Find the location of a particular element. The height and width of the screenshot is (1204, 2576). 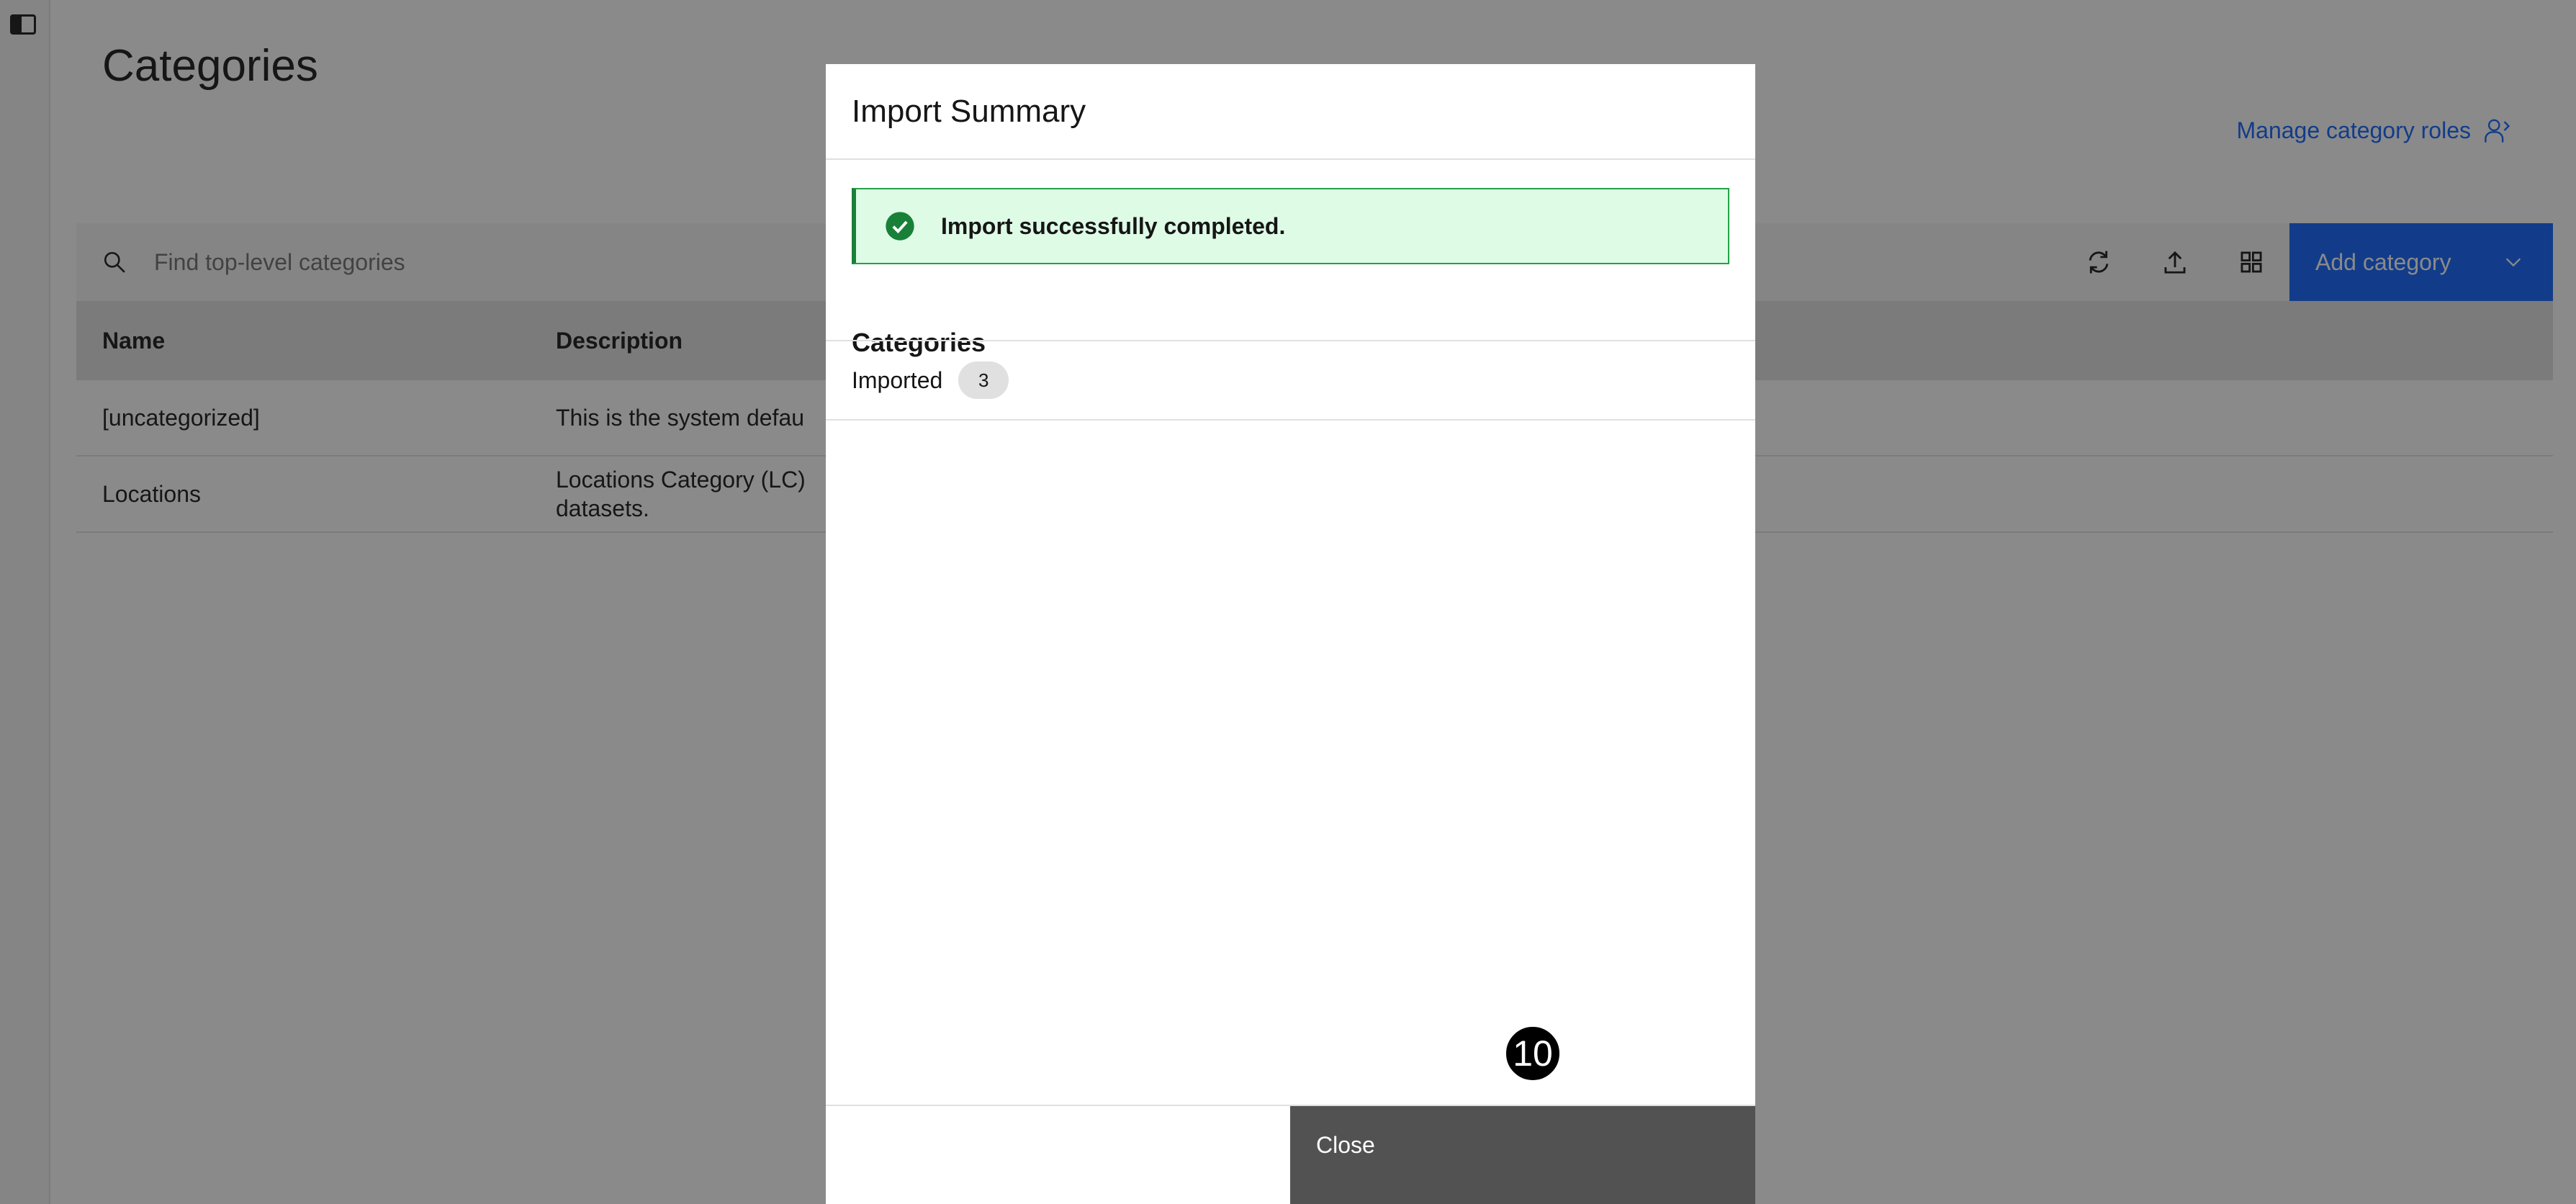

imported-count-tag: 3 is located at coordinates (983, 380).